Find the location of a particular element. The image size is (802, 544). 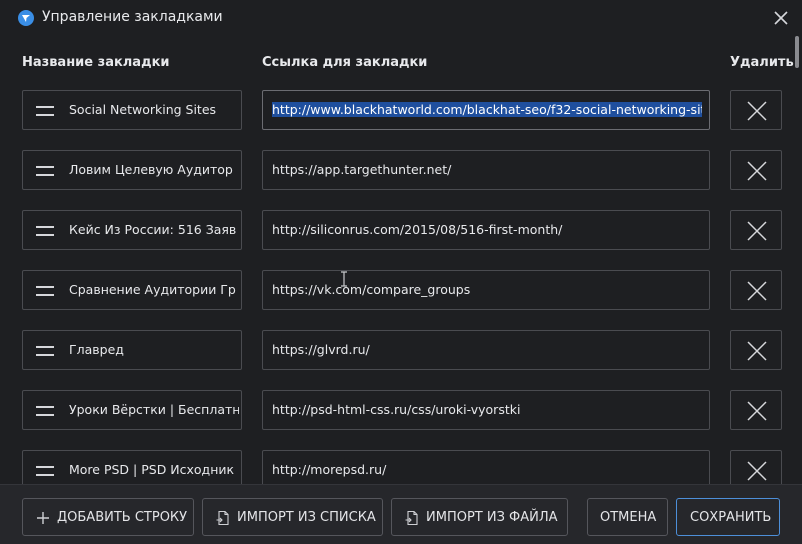

cancel-button: ОТМЕНА is located at coordinates (627, 517).